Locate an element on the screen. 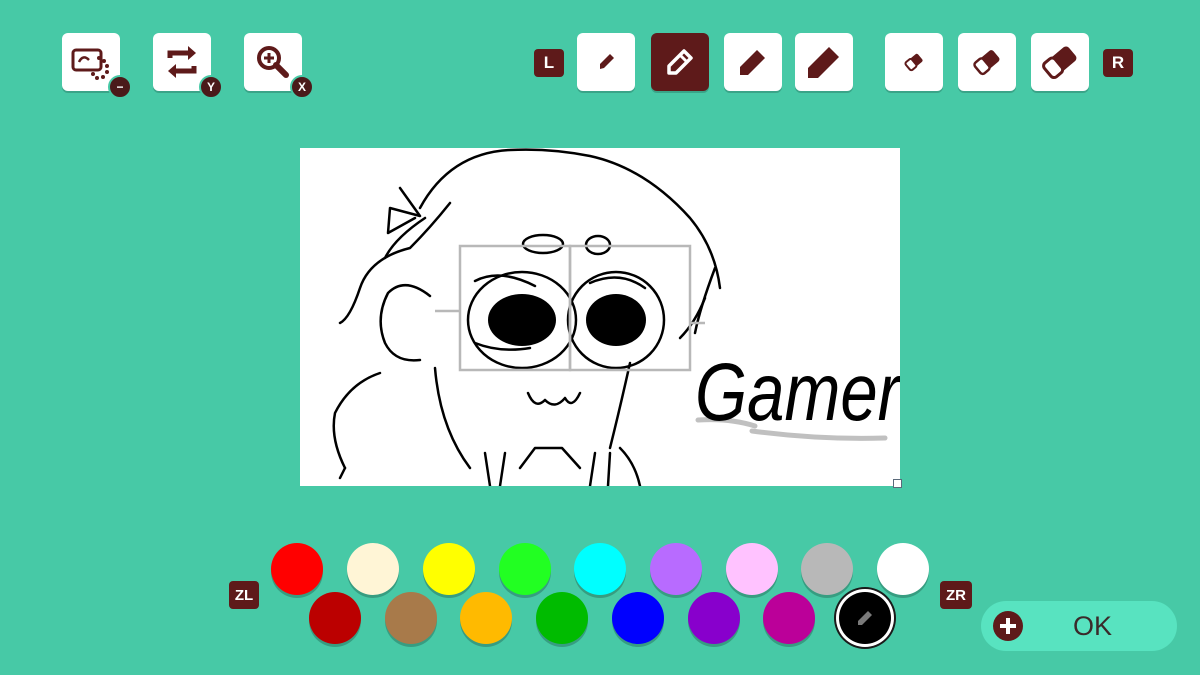 This screenshot has width=1200, height=675. y-badge: Y is located at coordinates (211, 87).